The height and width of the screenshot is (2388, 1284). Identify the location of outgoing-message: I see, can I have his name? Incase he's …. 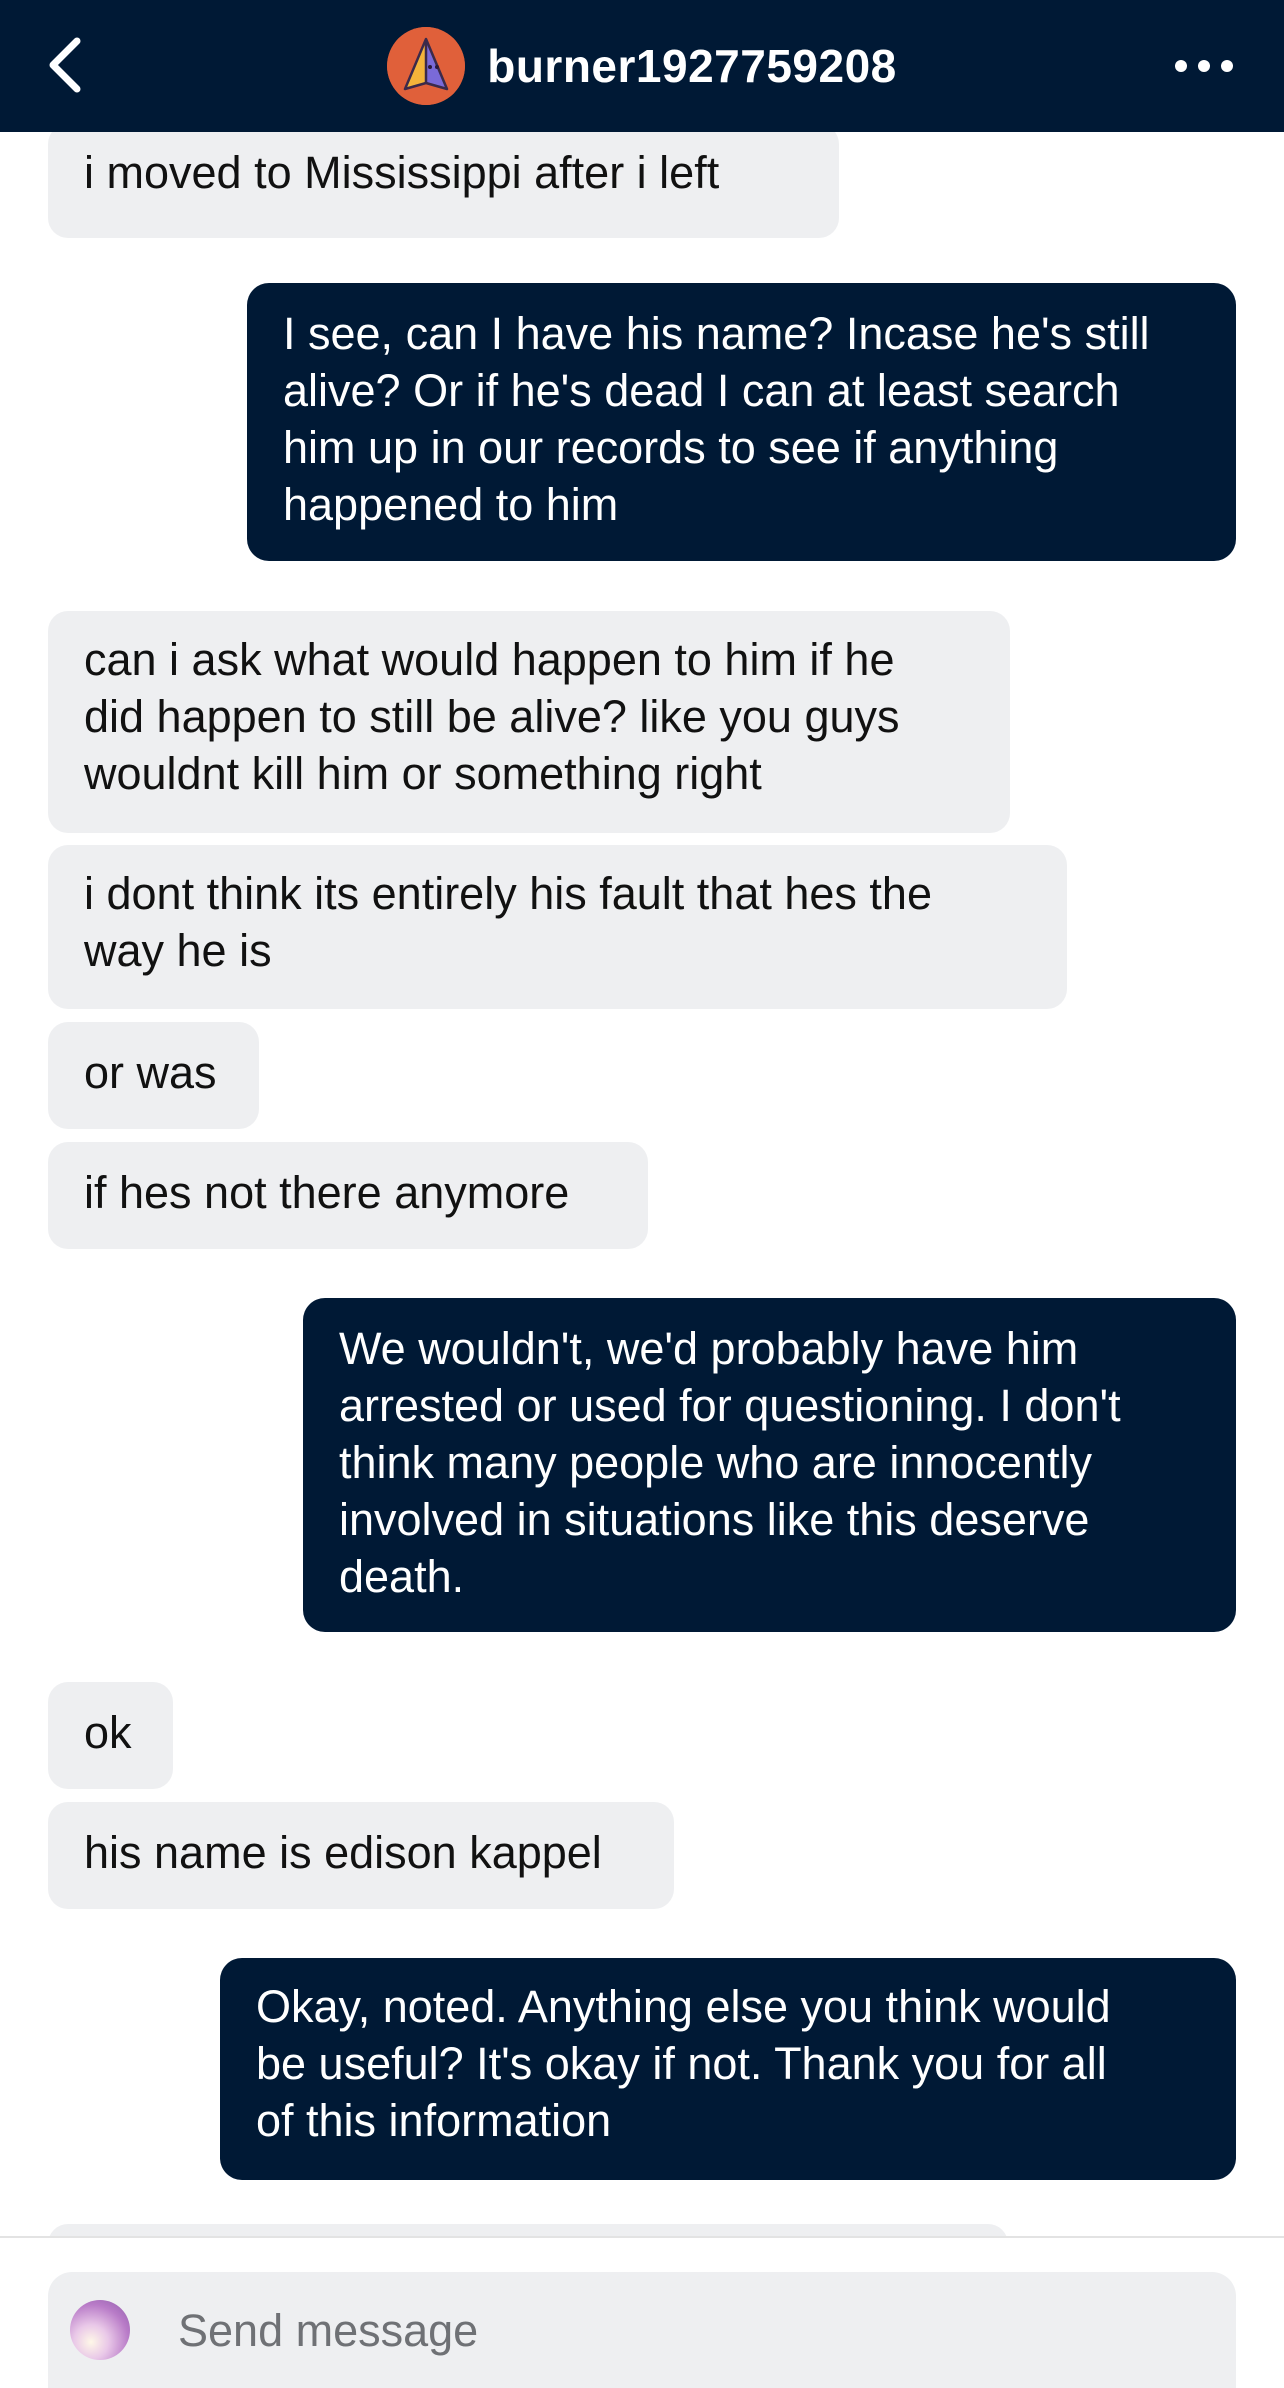
(741, 422).